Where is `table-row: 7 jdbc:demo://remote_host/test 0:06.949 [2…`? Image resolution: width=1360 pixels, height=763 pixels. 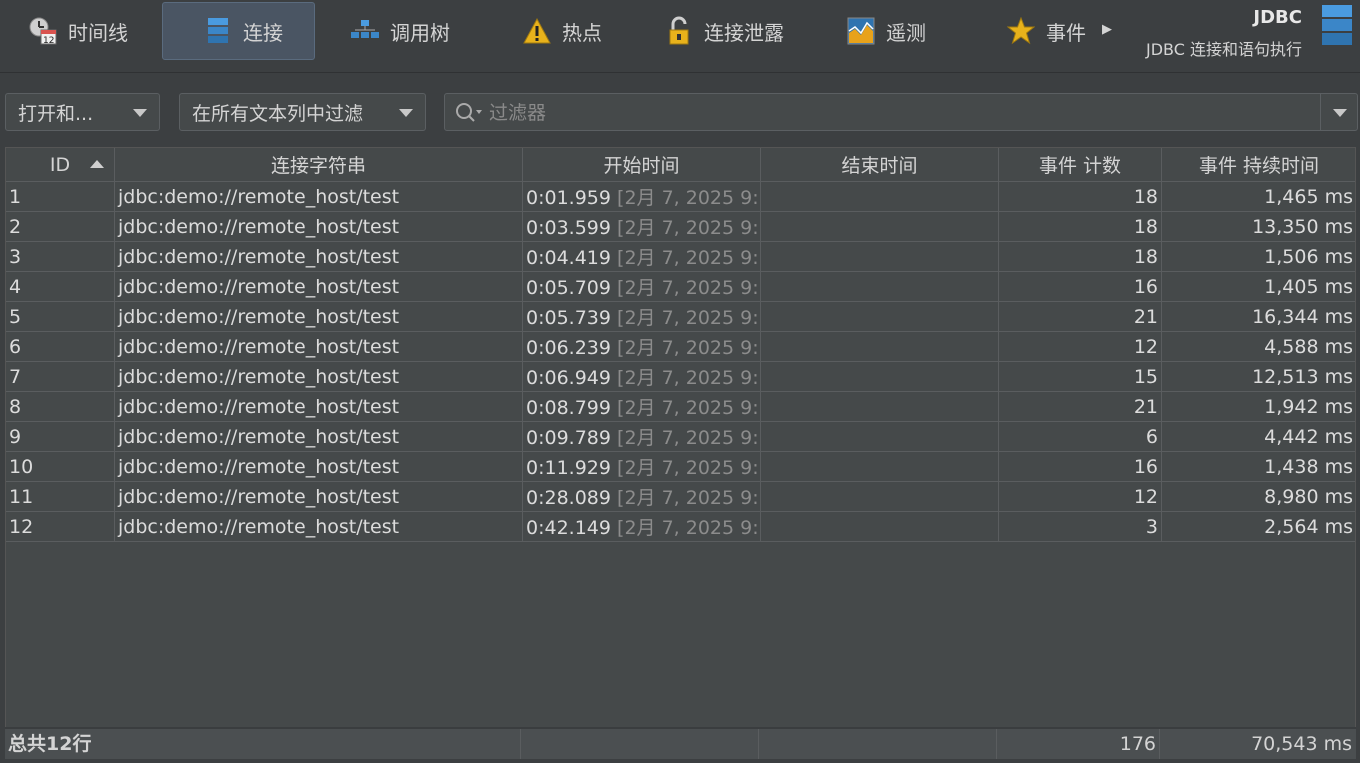
table-row: 7 jdbc:demo://remote_host/test 0:06.949 [2… is located at coordinates (680, 376).